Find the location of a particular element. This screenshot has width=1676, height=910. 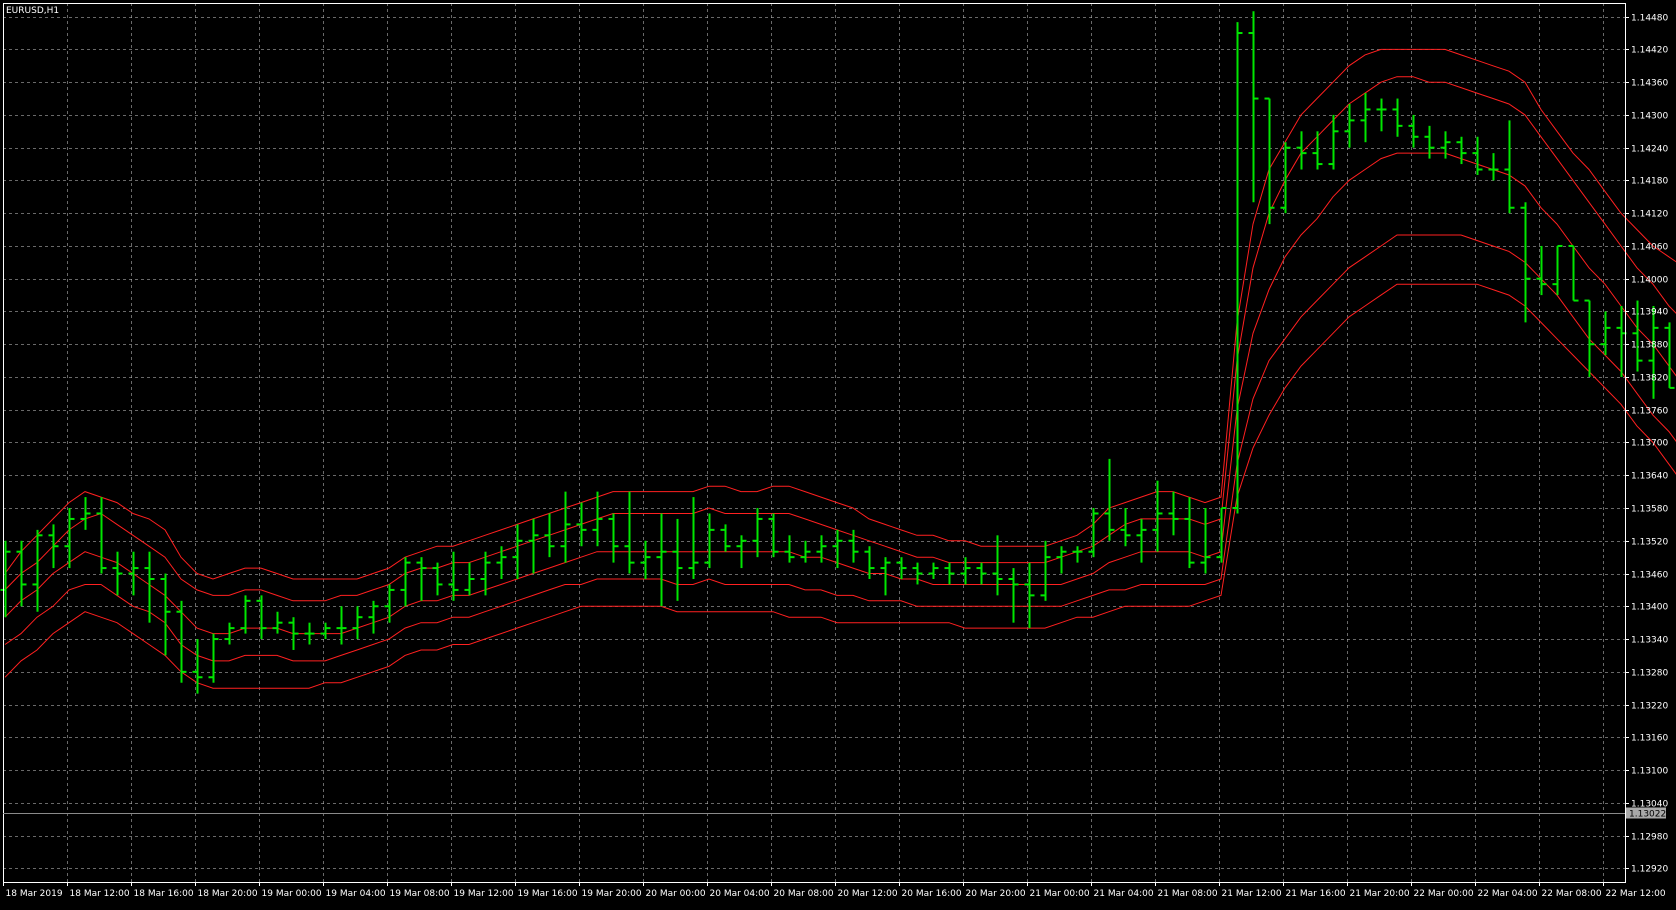

y-tick-label: 1.13580 is located at coordinates (1649, 510).